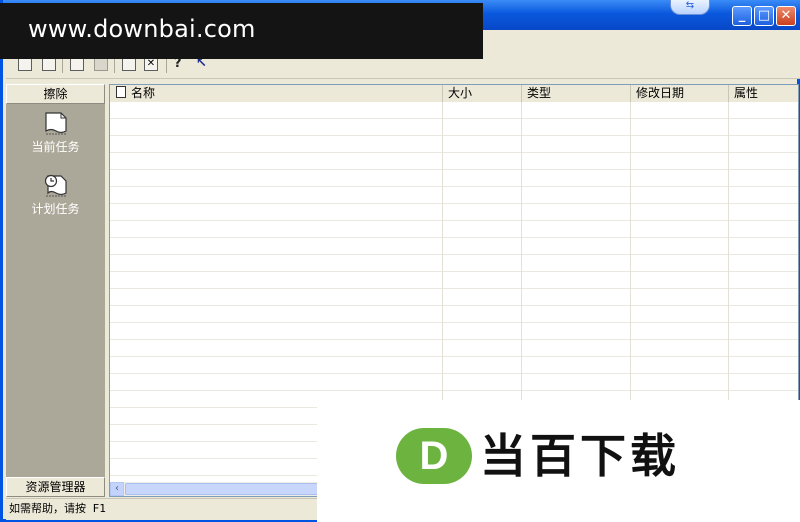  Describe the element at coordinates (49, 64) in the screenshot. I see `open-icon` at that location.